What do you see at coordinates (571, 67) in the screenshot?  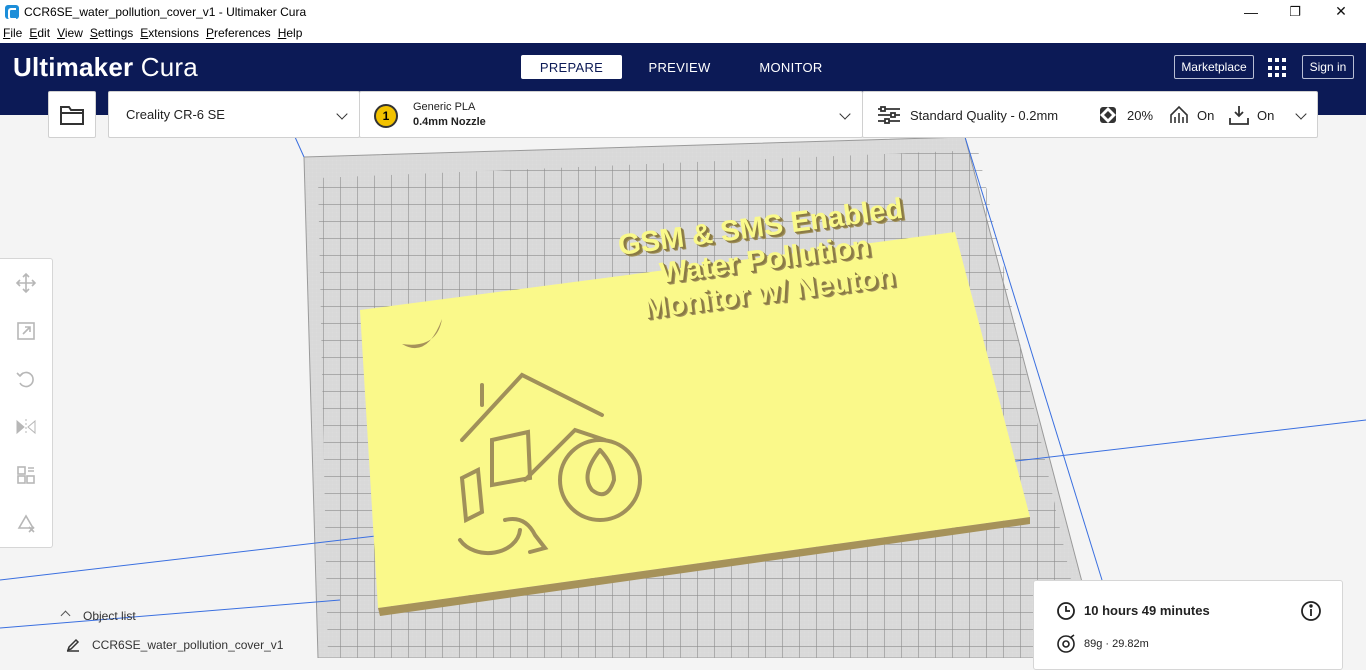 I see `tab-prepare: PREPARE` at bounding box center [571, 67].